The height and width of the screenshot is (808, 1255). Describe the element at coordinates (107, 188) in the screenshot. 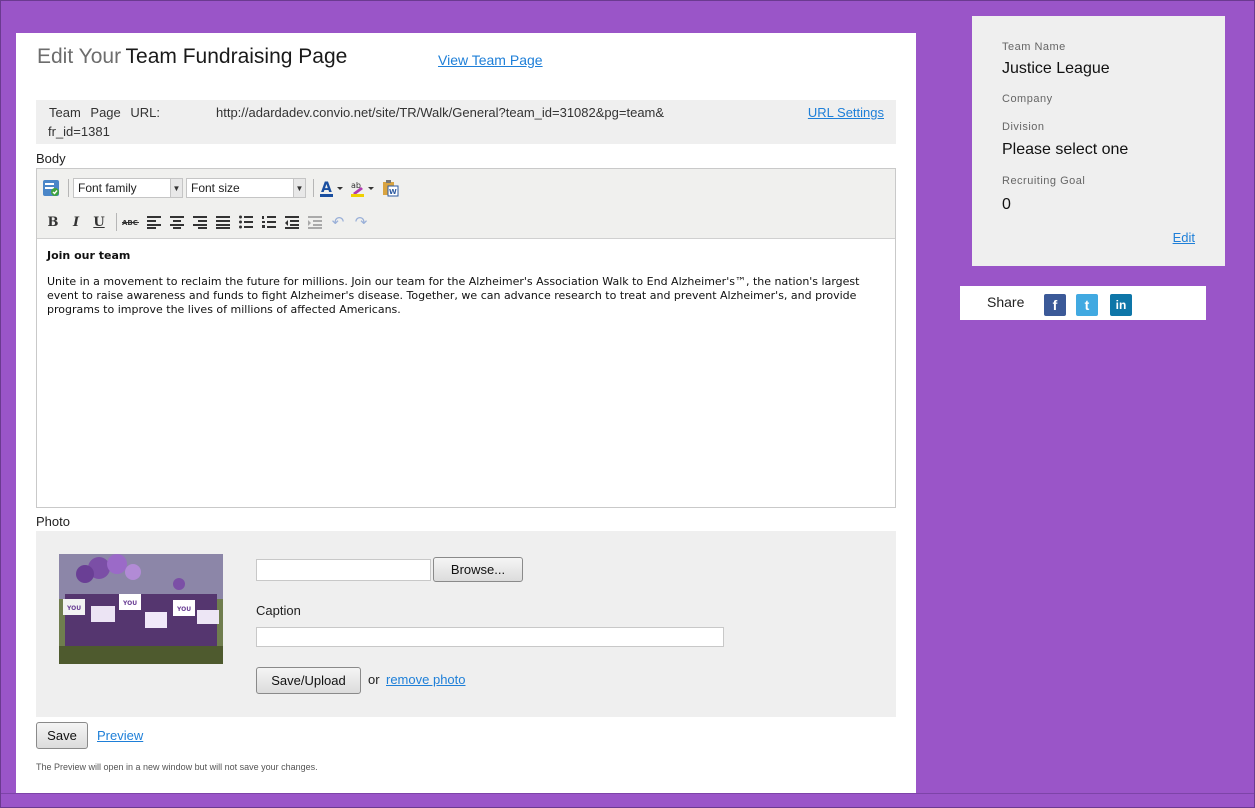

I see `font-family-value: Font family` at that location.